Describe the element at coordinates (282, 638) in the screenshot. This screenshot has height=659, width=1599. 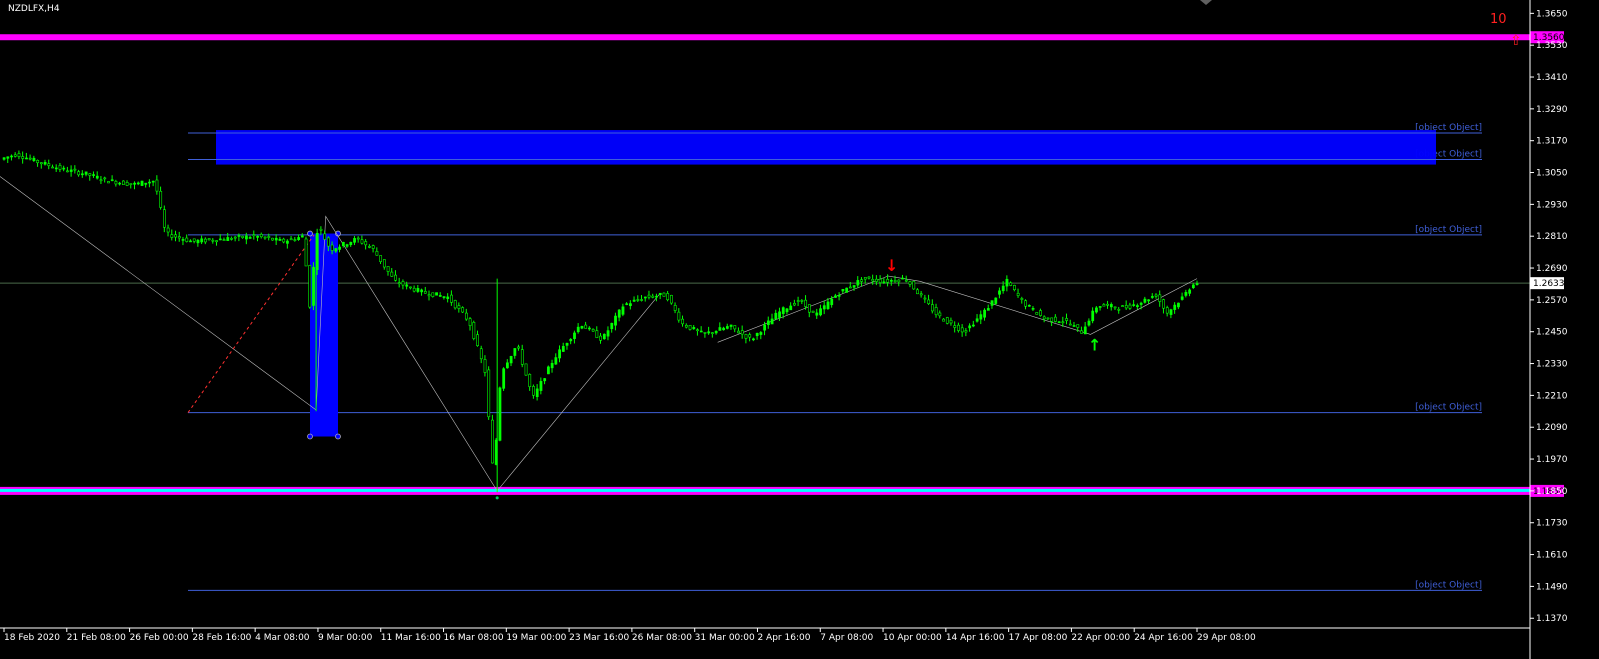
I see `x-tick-label: 4 Mar 08:00` at that location.